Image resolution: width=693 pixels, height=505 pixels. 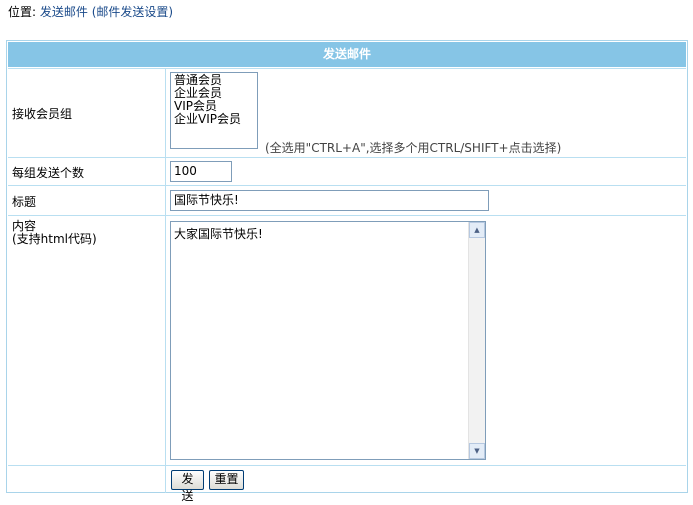 I want to click on recipient-groups-hint: (全选用"CTRL+A",选择多个用CTRL/SHIFT+点击选择), so click(x=413, y=148).